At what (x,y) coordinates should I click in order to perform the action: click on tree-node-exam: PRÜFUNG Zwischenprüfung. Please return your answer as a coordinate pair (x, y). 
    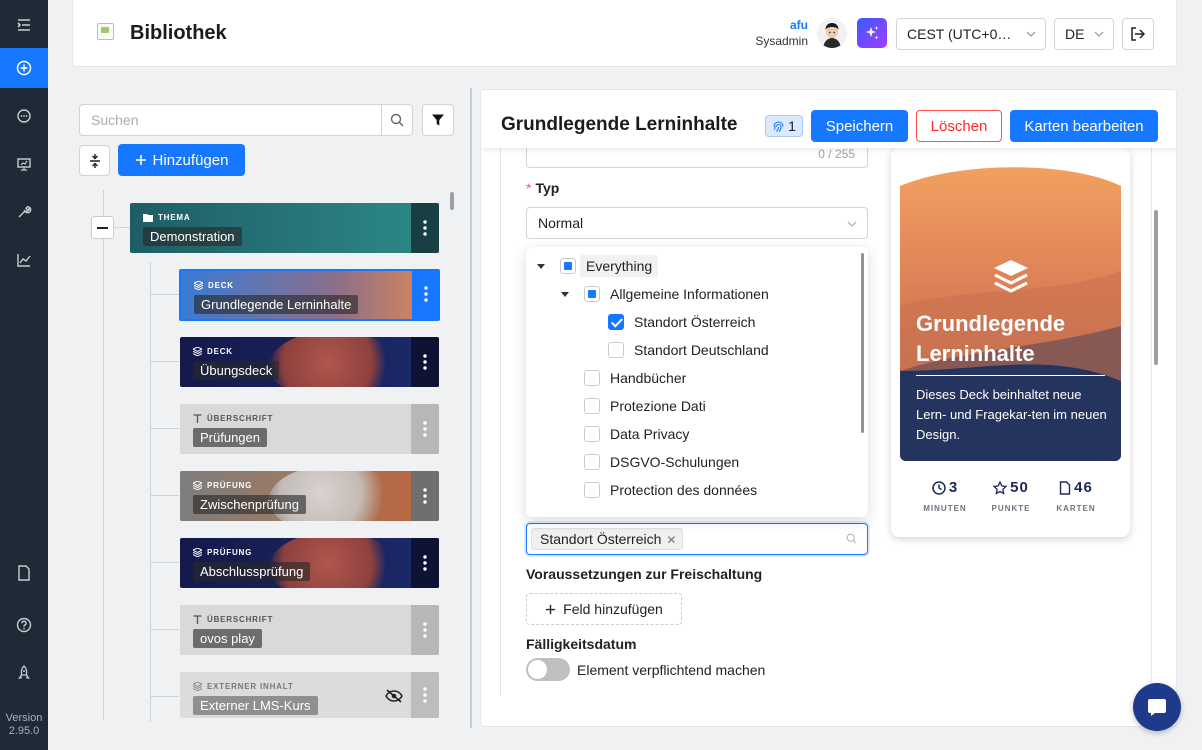
    Looking at the image, I should click on (309, 496).